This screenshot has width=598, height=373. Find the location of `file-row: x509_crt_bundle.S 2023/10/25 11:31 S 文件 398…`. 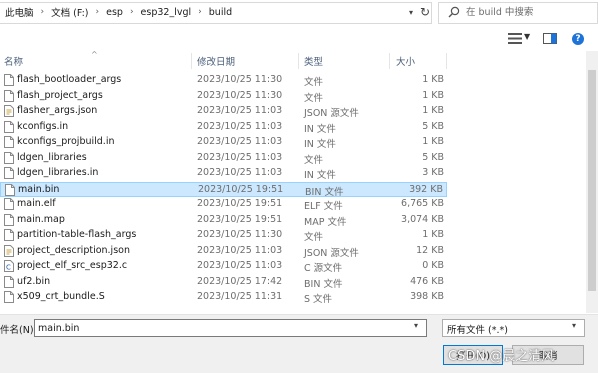

file-row: x509_crt_bundle.S 2023/10/25 11:31 S 文件 398… is located at coordinates (223, 297).